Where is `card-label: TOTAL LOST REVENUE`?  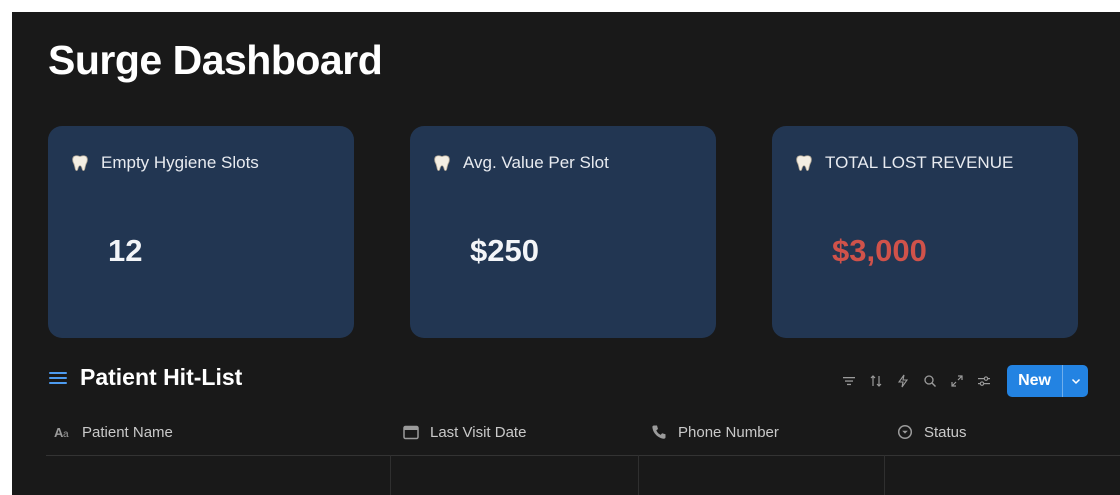 card-label: TOTAL LOST REVENUE is located at coordinates (919, 162).